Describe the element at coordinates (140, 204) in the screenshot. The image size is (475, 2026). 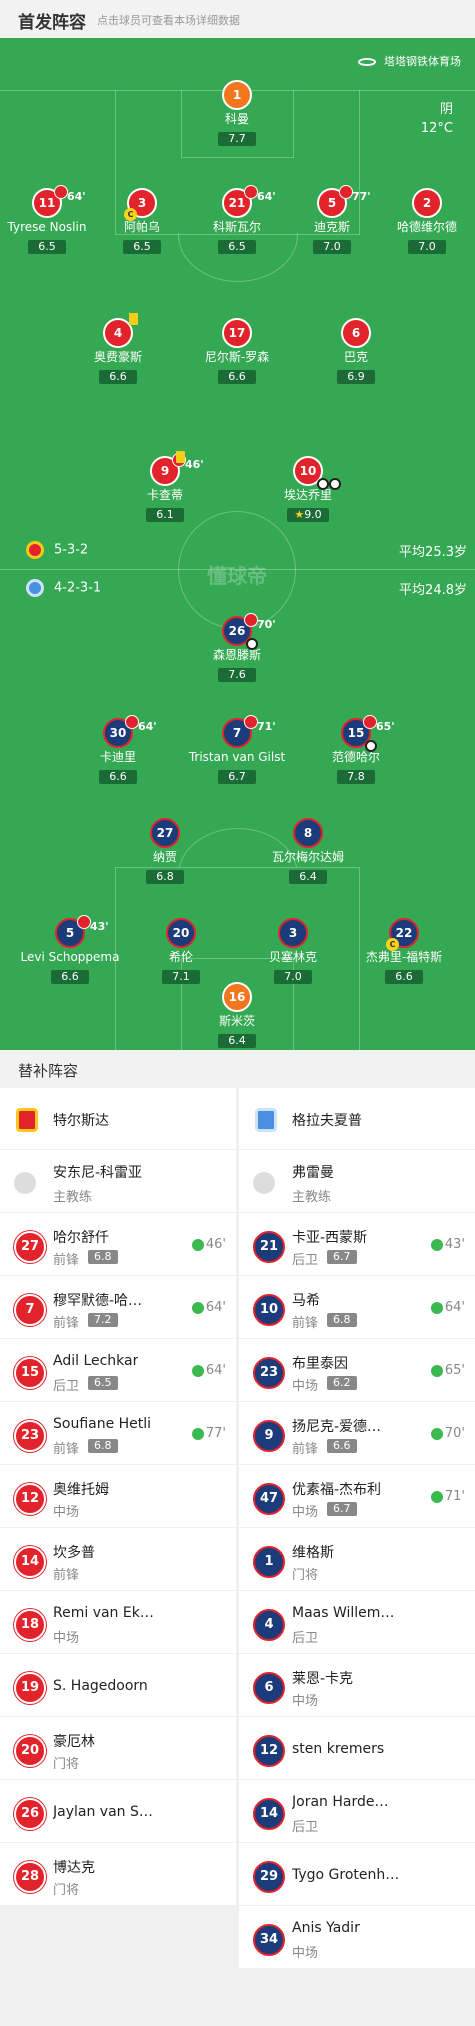
I see `player-number-circle: 3C` at that location.